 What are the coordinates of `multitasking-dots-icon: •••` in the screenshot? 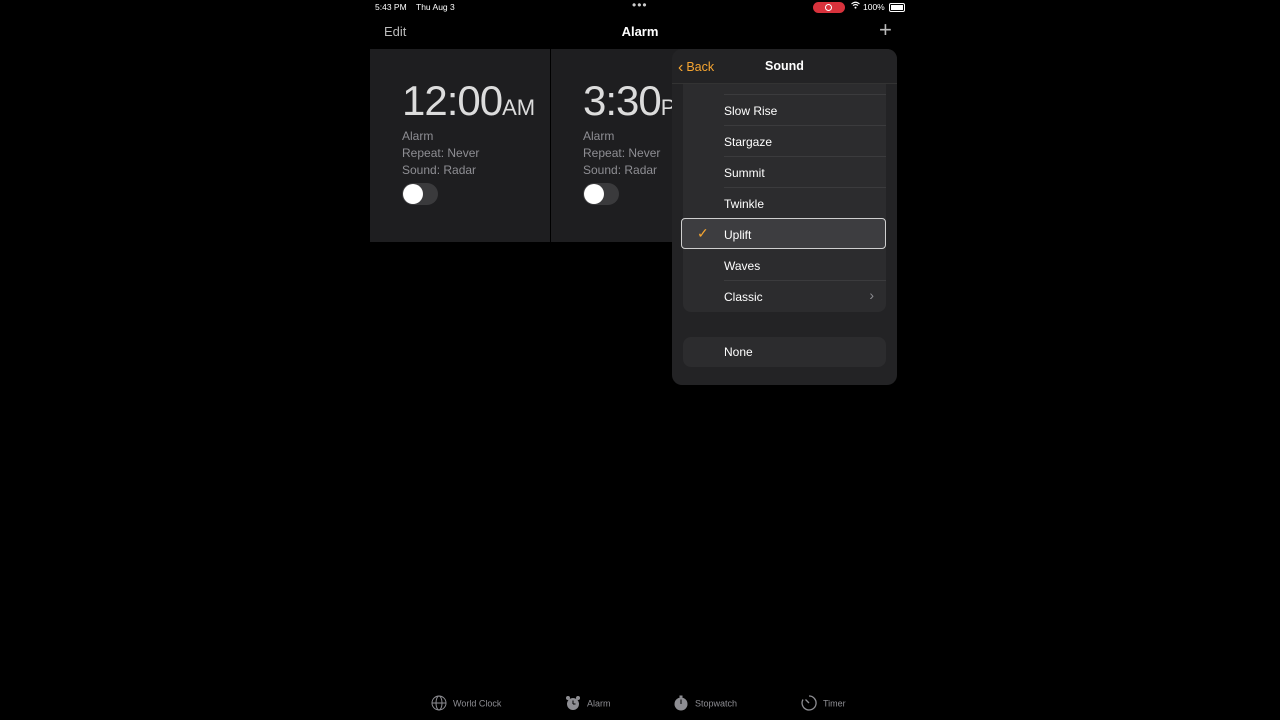 It's located at (640, 6).